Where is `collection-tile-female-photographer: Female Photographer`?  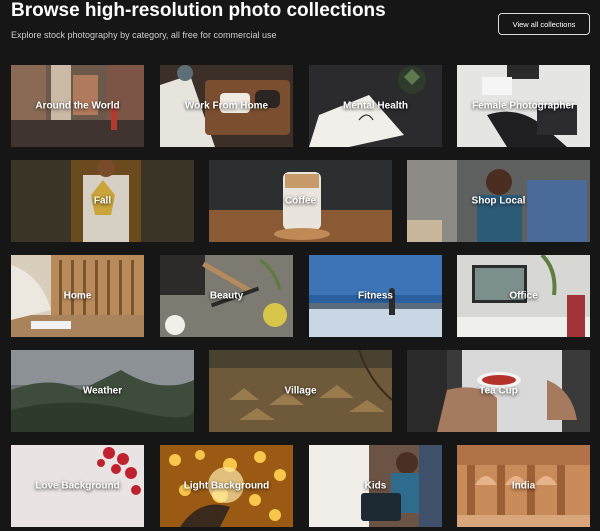 collection-tile-female-photographer: Female Photographer is located at coordinates (523, 106).